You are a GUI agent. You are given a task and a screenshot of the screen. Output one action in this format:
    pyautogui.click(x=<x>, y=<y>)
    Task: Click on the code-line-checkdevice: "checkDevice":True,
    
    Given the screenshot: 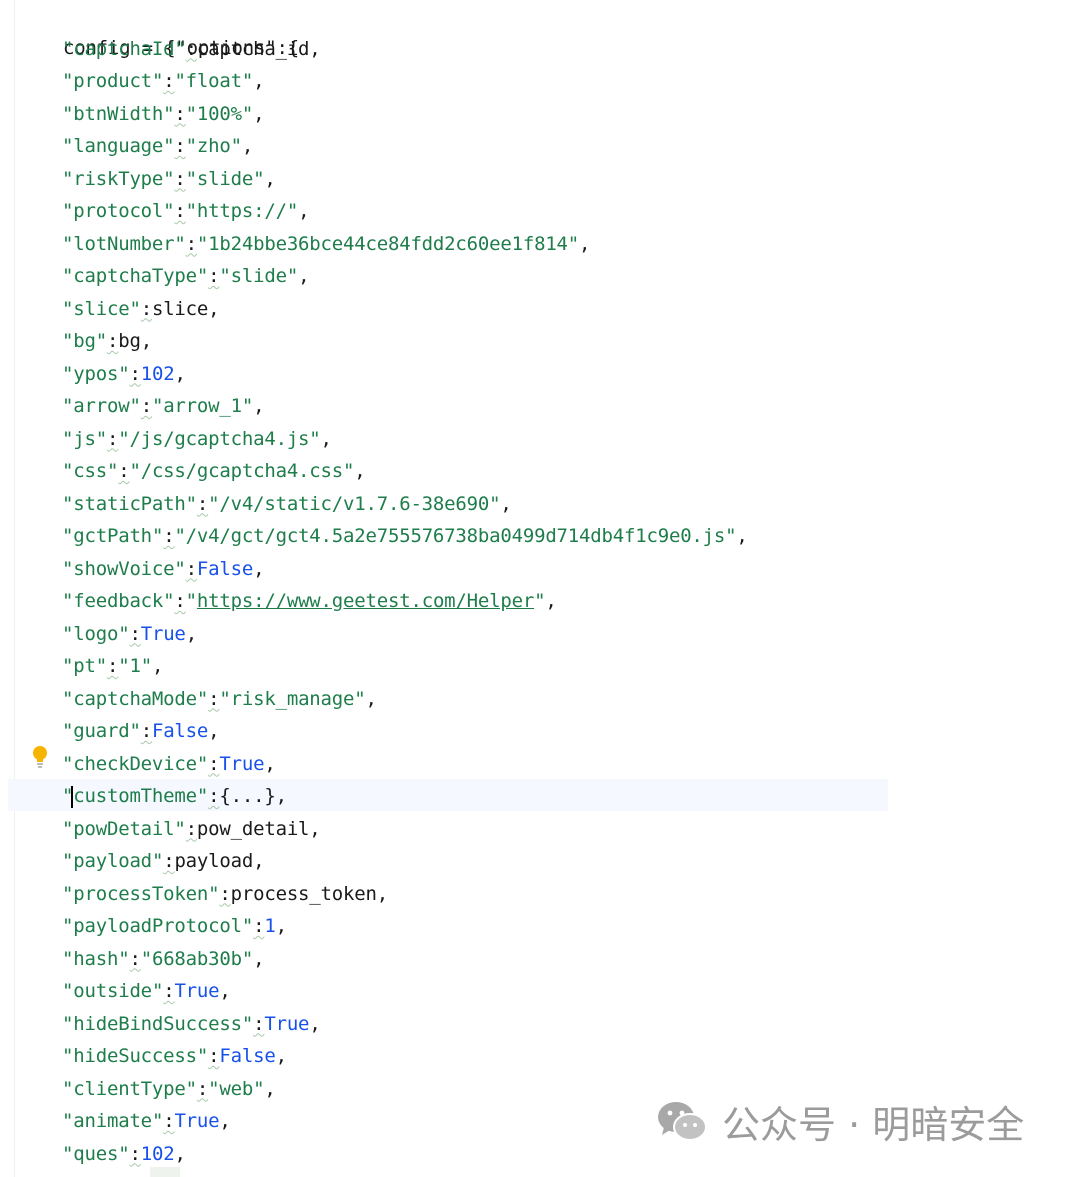 What is the action you would take?
    pyautogui.click(x=169, y=764)
    